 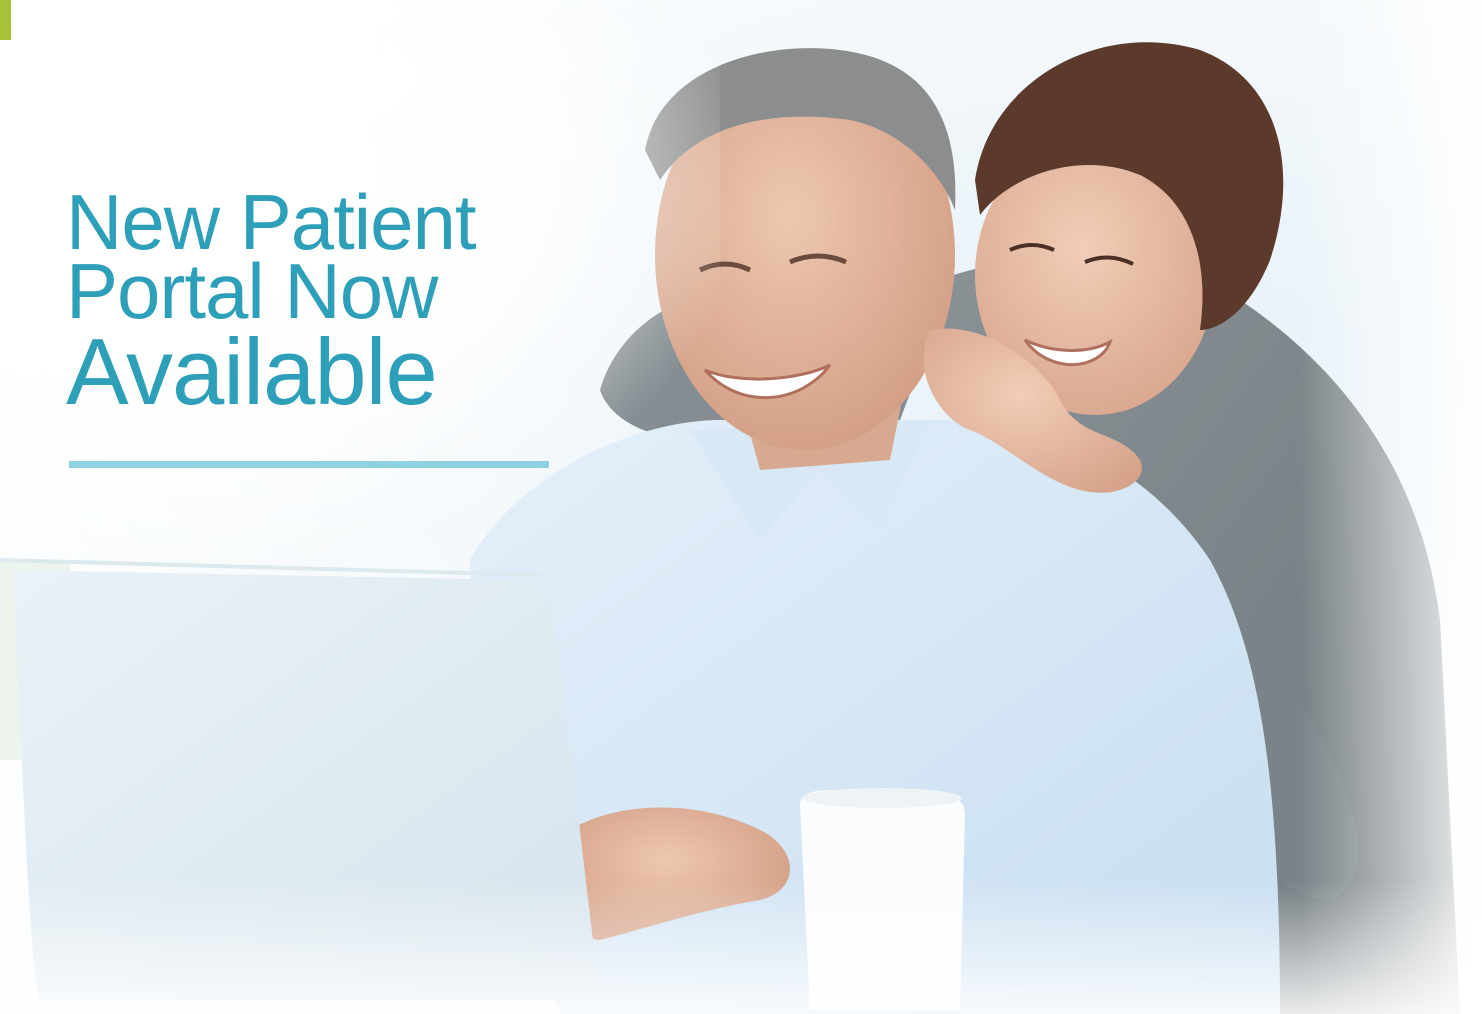 What do you see at coordinates (252, 291) in the screenshot?
I see `headline-line-2: Portal Now` at bounding box center [252, 291].